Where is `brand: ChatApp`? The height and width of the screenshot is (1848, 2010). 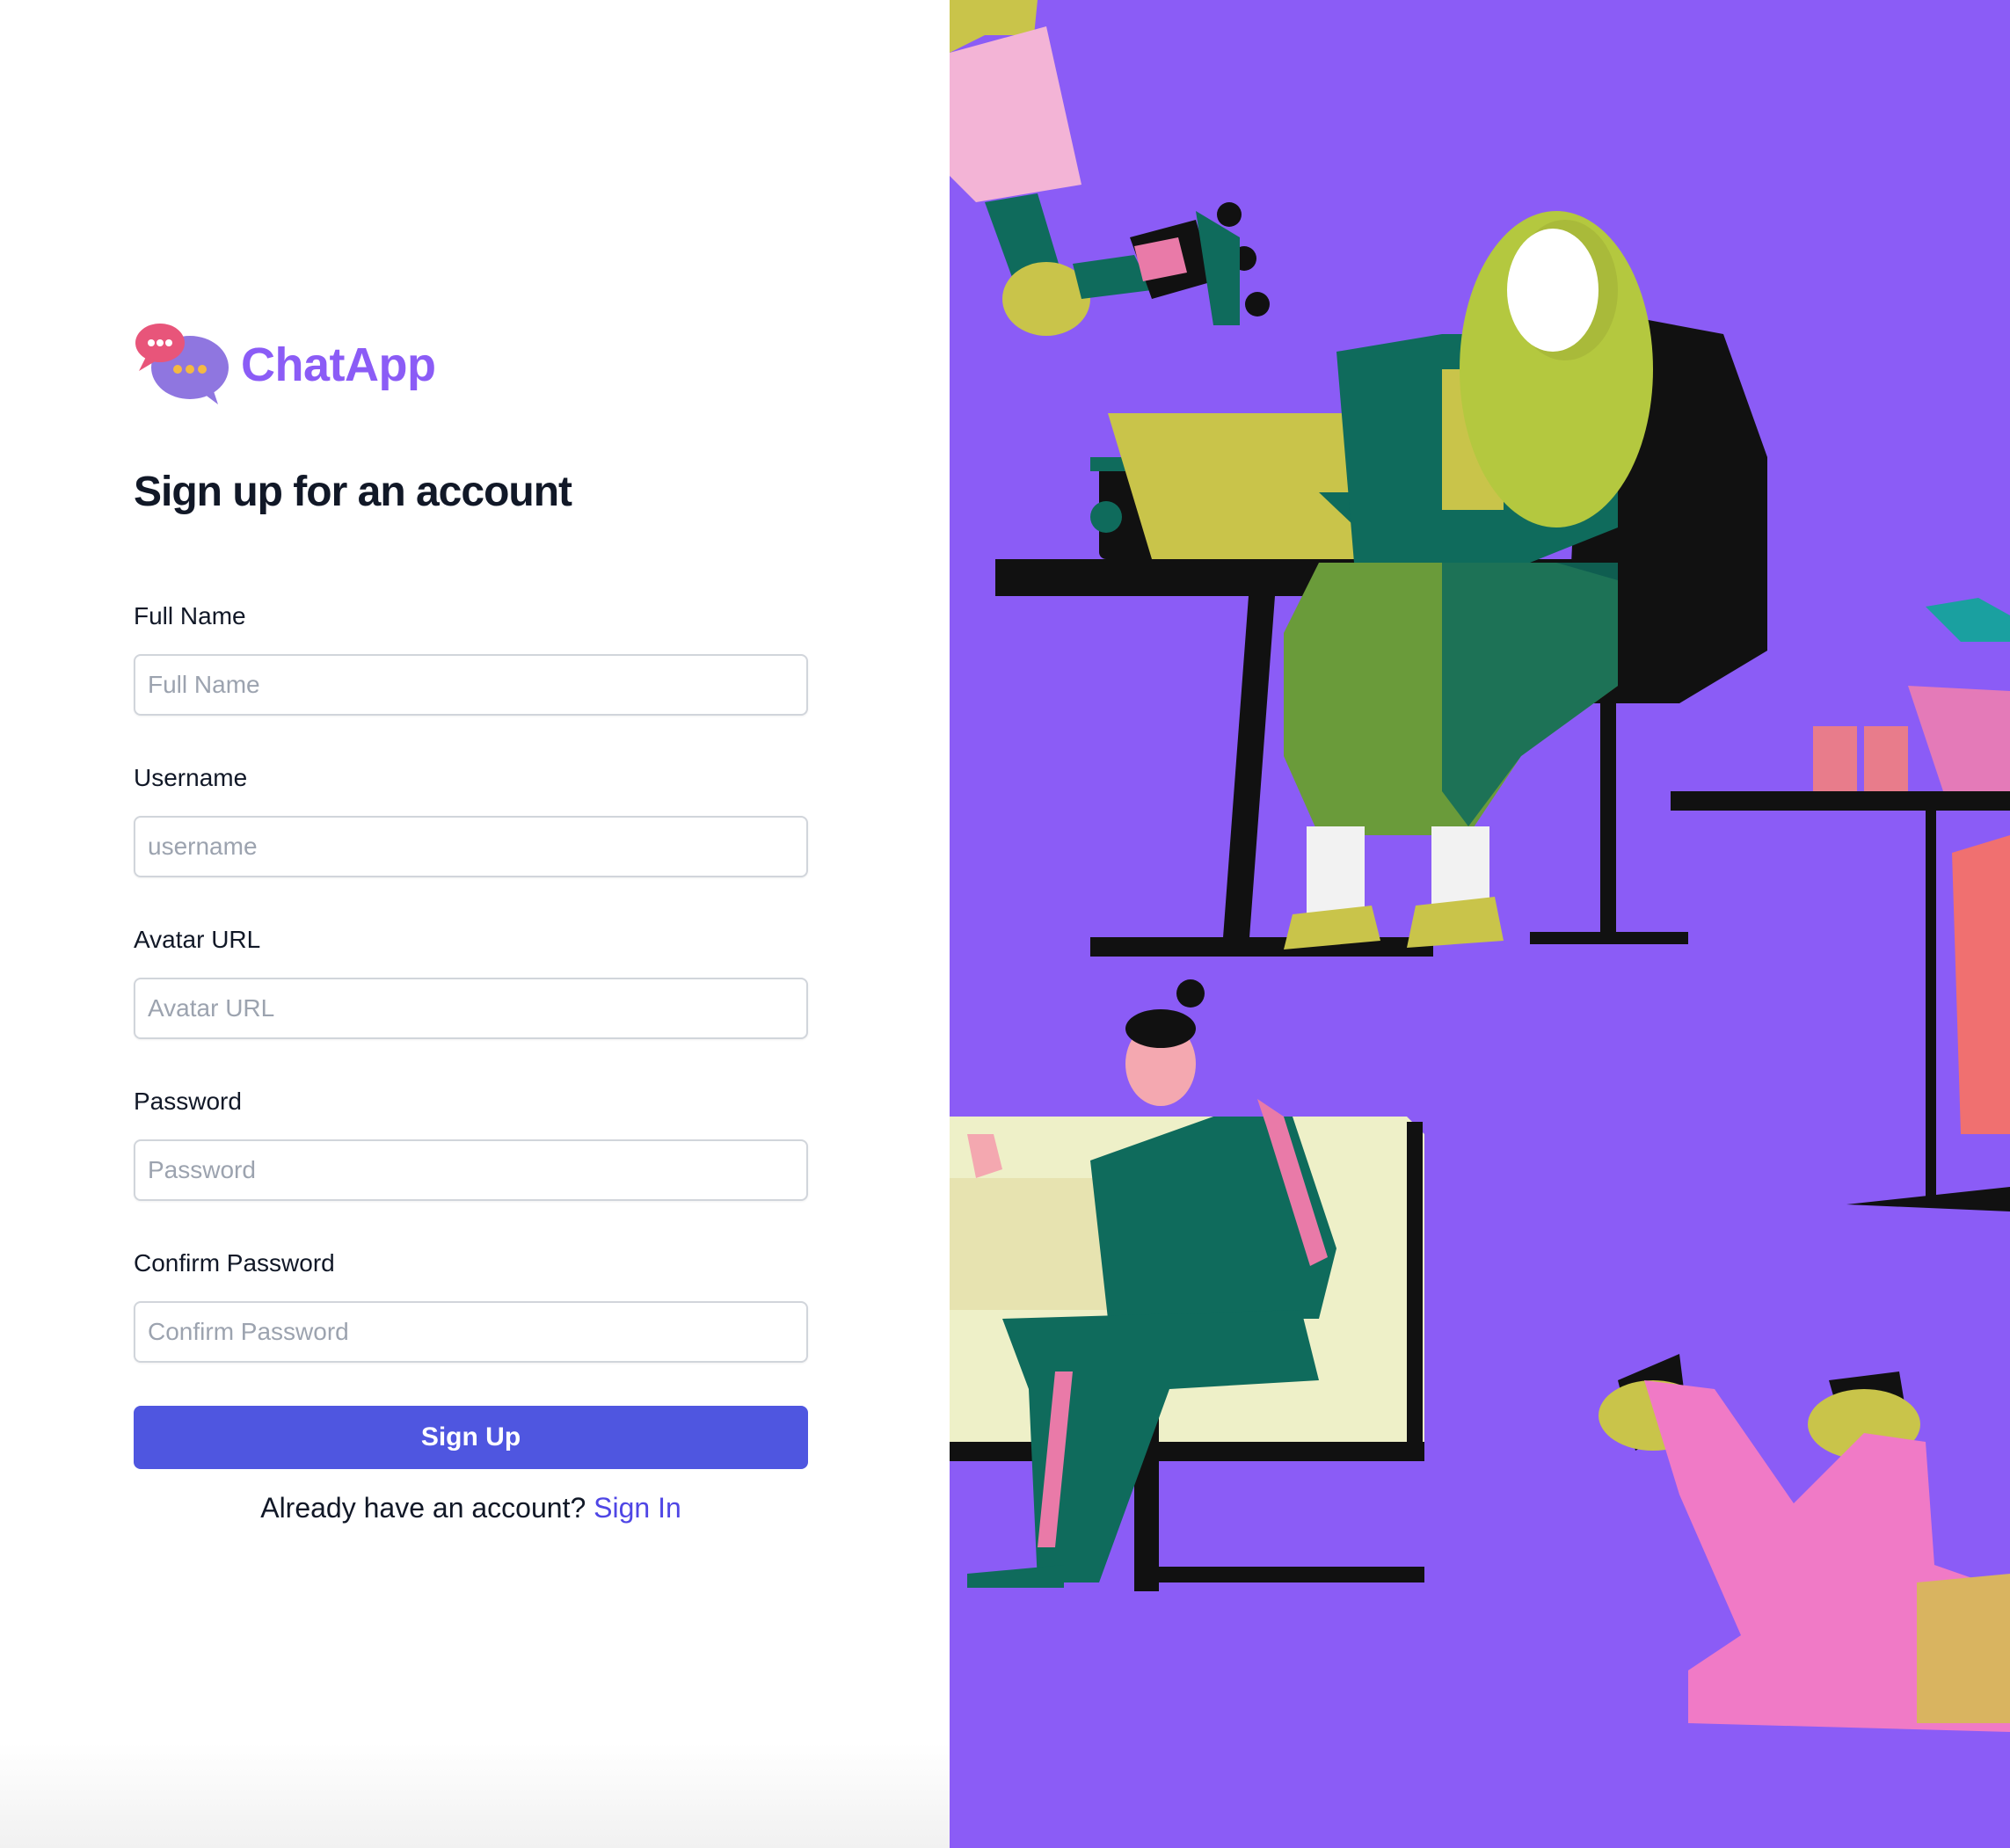 brand: ChatApp is located at coordinates (309, 365).